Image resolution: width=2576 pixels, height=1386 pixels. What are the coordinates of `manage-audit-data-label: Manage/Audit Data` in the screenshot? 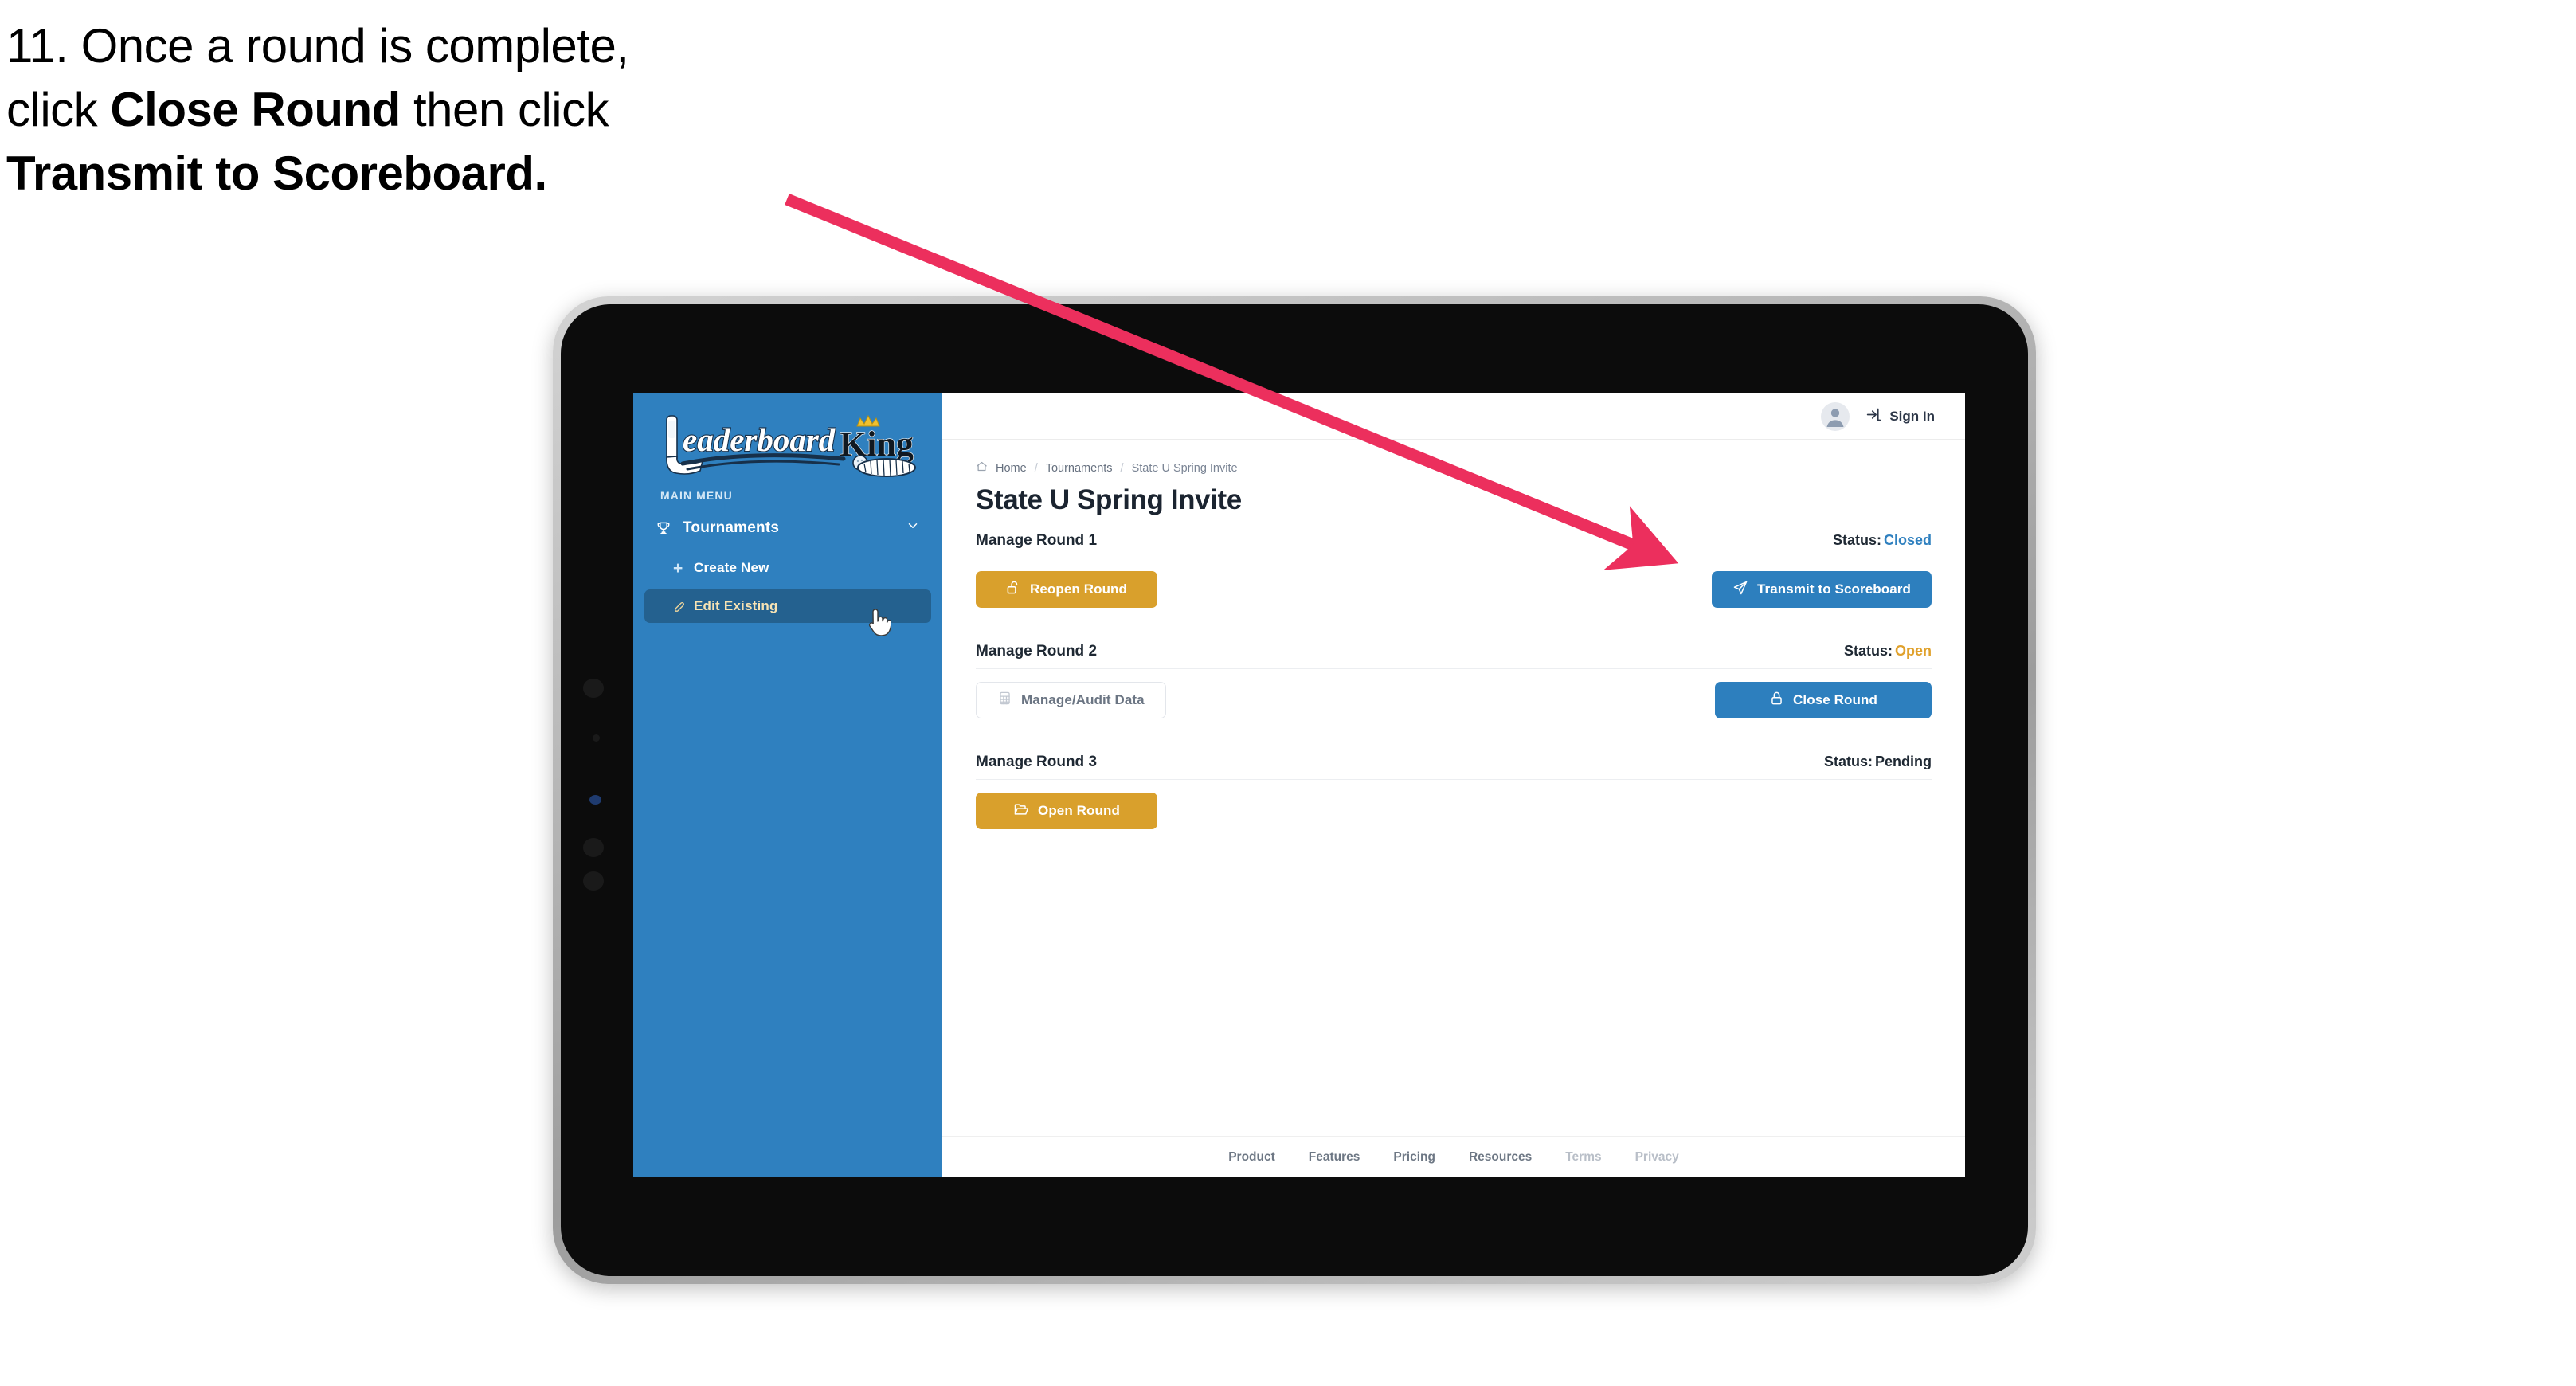 It's located at (1083, 699).